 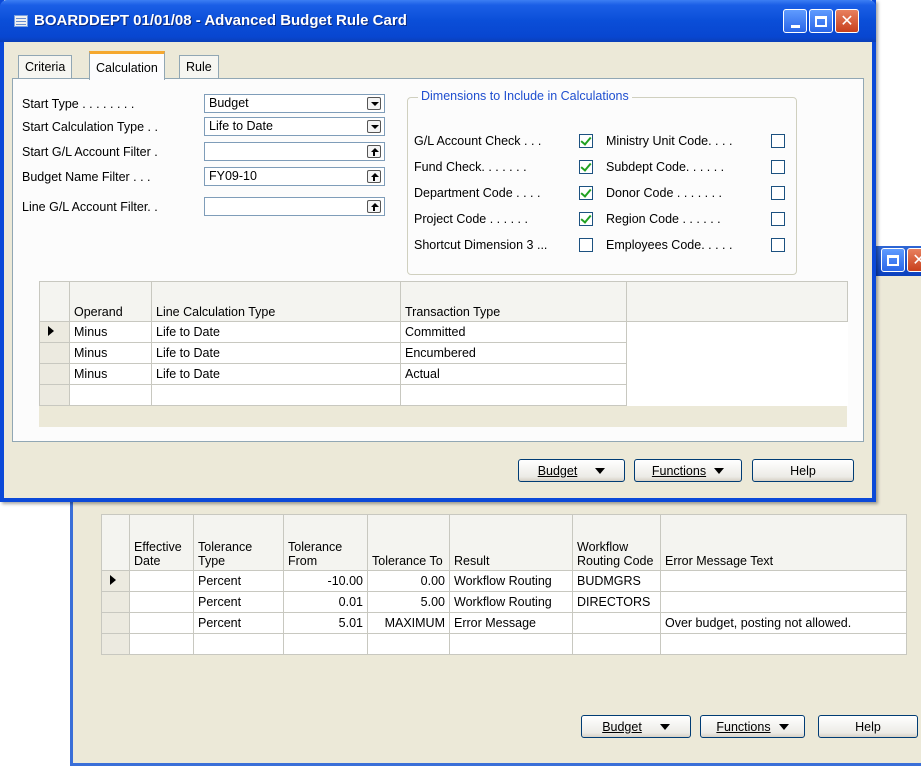 What do you see at coordinates (664, 193) in the screenshot?
I see `donor-code-label: Donor Code . . . . . . .` at bounding box center [664, 193].